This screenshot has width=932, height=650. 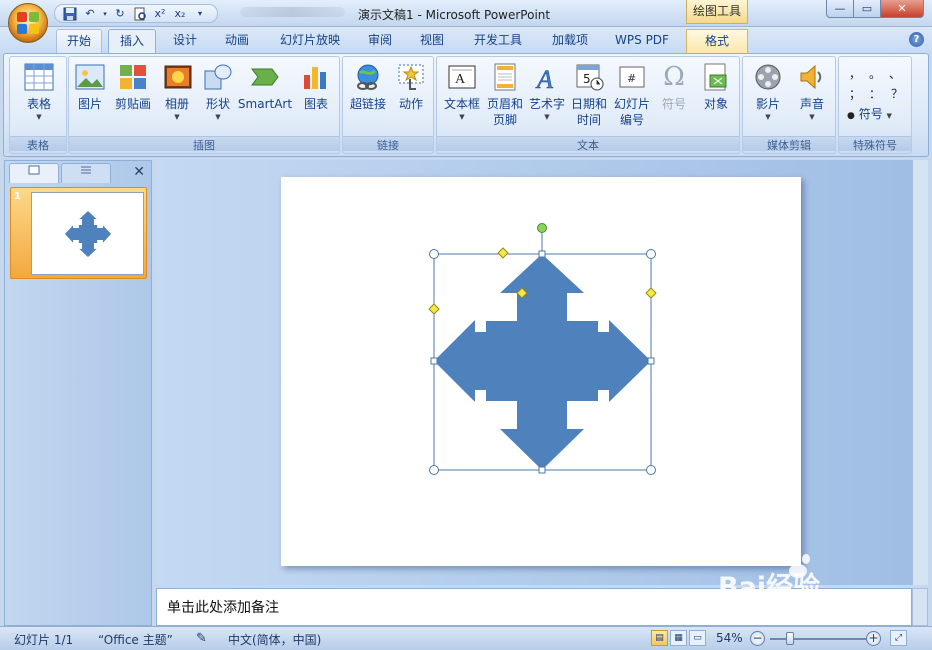 What do you see at coordinates (875, 93) in the screenshot?
I see `symbol-colon: ：` at bounding box center [875, 93].